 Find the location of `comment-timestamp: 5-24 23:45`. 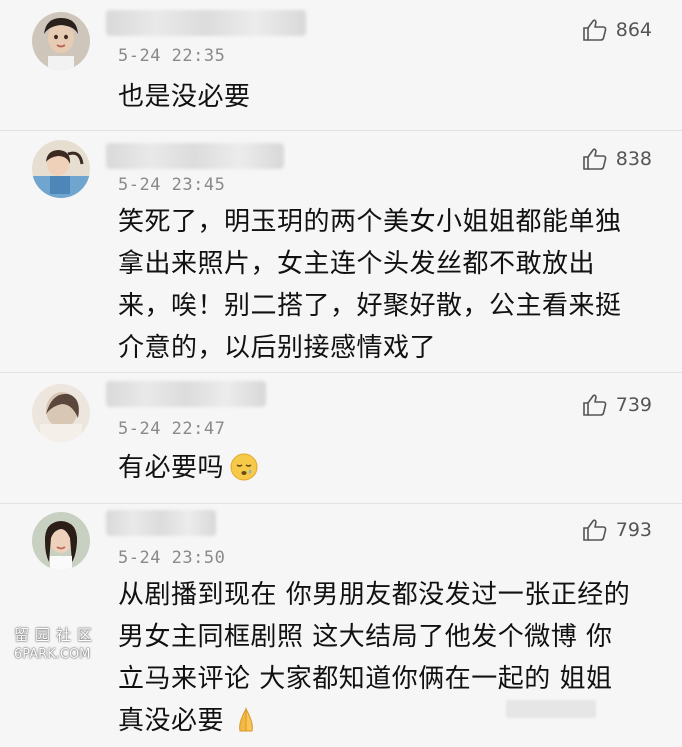

comment-timestamp: 5-24 23:45 is located at coordinates (172, 185).